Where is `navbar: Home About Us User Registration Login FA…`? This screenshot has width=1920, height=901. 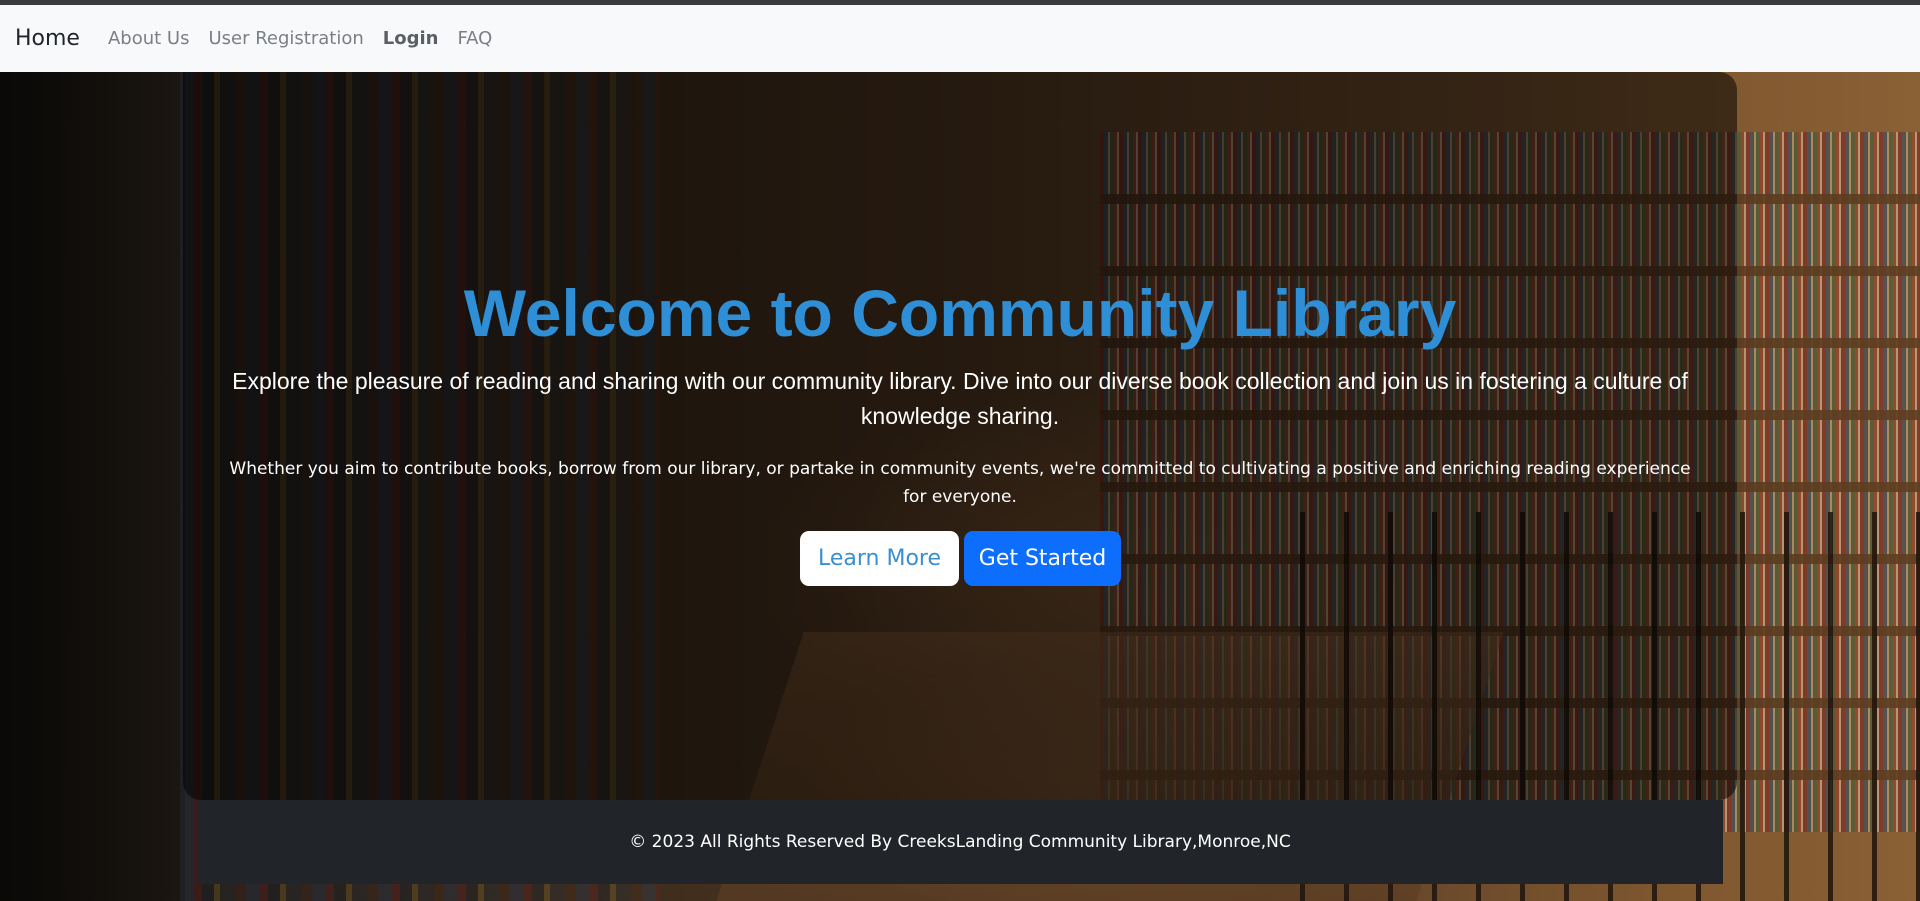 navbar: Home About Us User Registration Login FA… is located at coordinates (960, 38).